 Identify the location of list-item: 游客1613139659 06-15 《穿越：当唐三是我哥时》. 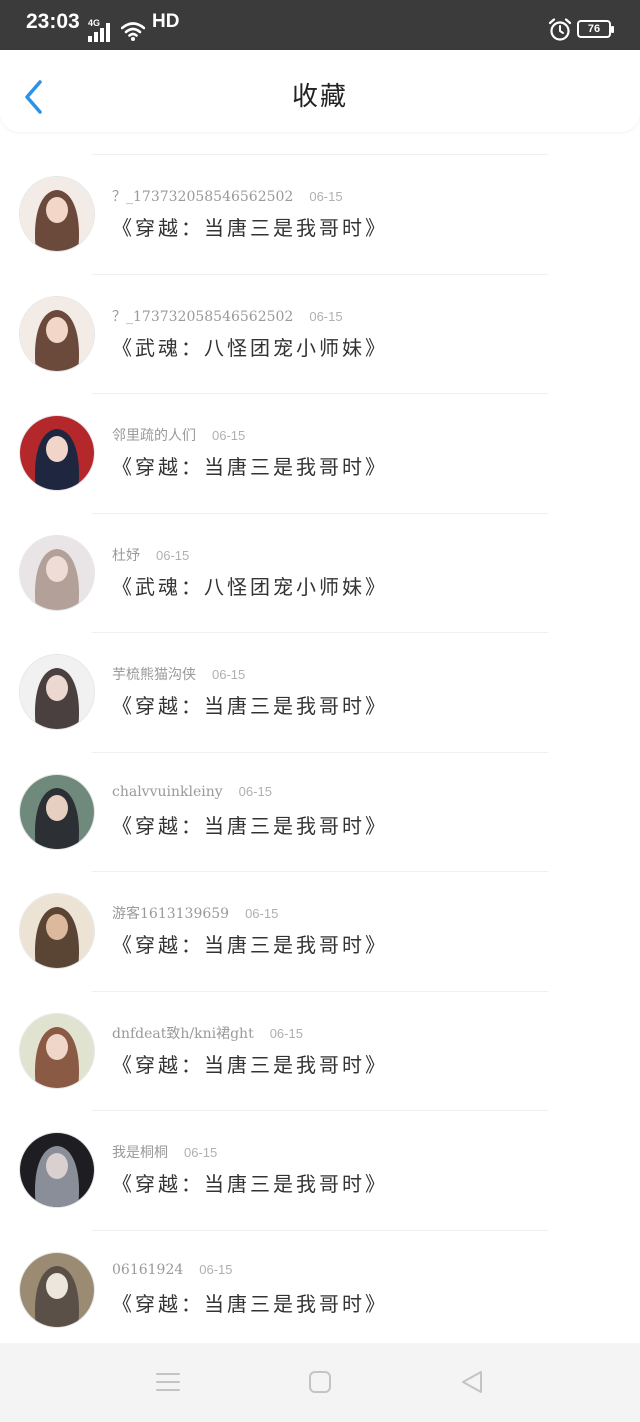
(320, 931).